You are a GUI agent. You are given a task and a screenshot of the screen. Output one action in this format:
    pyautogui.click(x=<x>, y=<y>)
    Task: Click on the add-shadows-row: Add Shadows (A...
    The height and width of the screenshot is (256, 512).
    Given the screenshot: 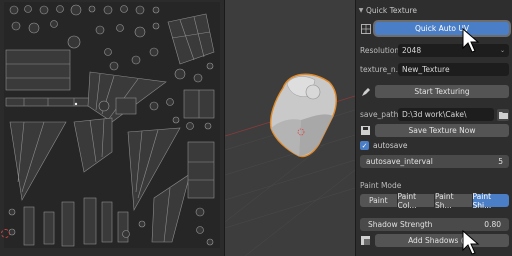 What is the action you would take?
    pyautogui.click(x=434, y=240)
    